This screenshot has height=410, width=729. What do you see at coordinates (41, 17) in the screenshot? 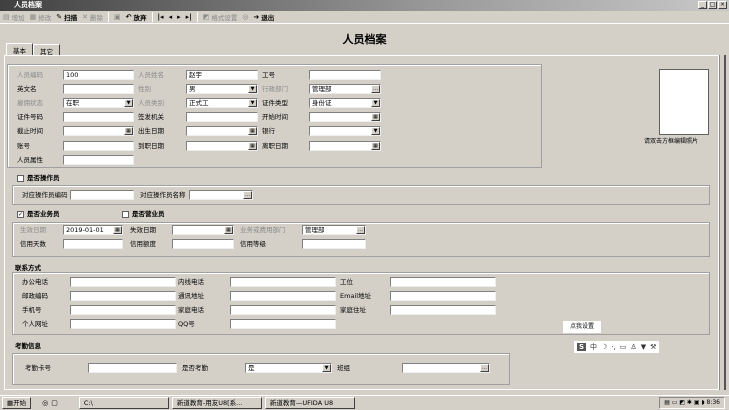
I see `toolbar-button-1: ▦ 修改` at bounding box center [41, 17].